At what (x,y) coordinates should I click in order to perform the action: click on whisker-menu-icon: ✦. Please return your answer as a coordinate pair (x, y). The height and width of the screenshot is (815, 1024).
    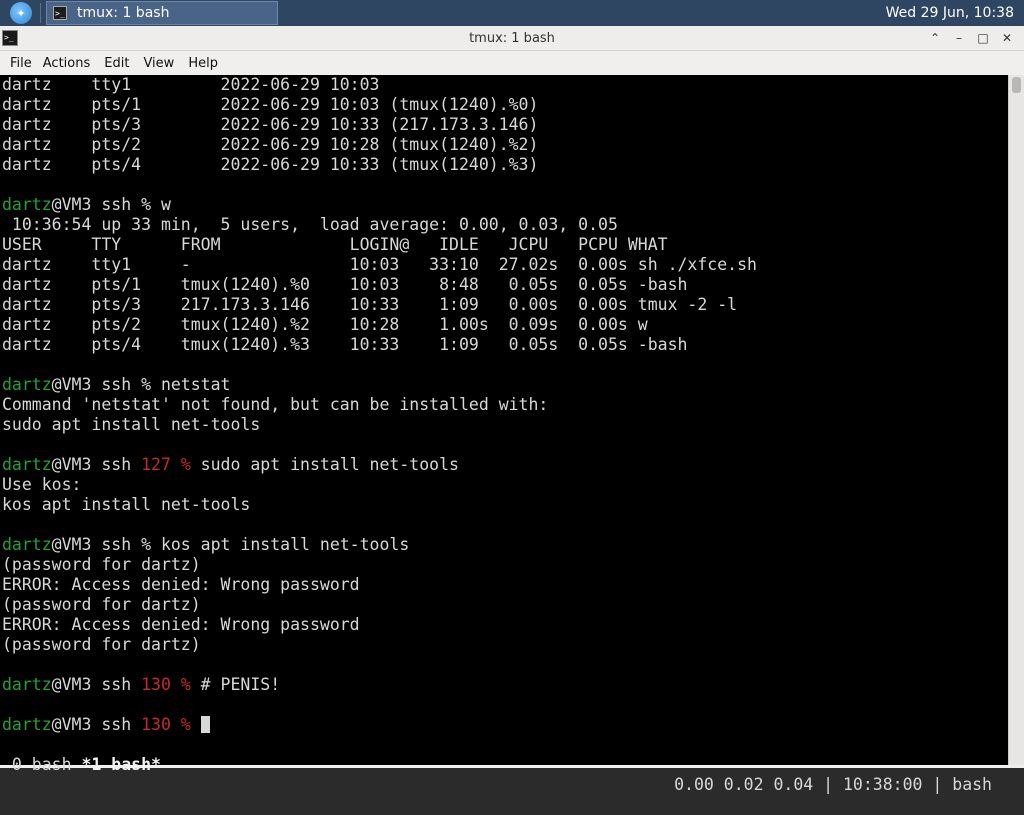
    Looking at the image, I should click on (21, 13).